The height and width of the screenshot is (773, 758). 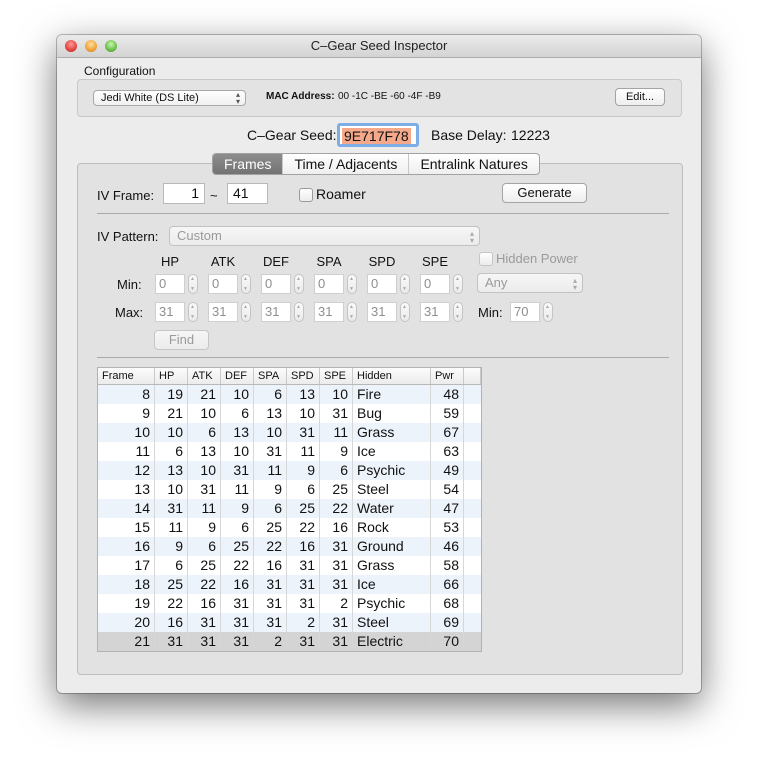 I want to click on profile-select: Jedi White (DS Lite) ▴ ▾, so click(x=169, y=98).